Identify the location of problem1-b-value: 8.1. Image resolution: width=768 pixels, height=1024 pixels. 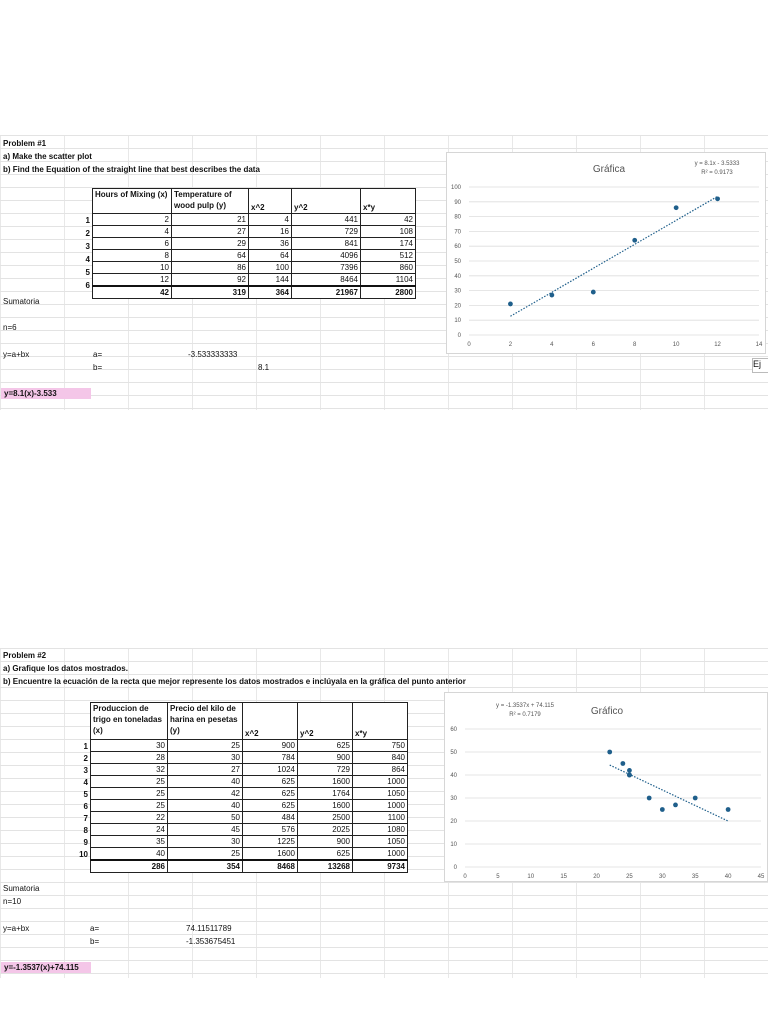
(263, 367).